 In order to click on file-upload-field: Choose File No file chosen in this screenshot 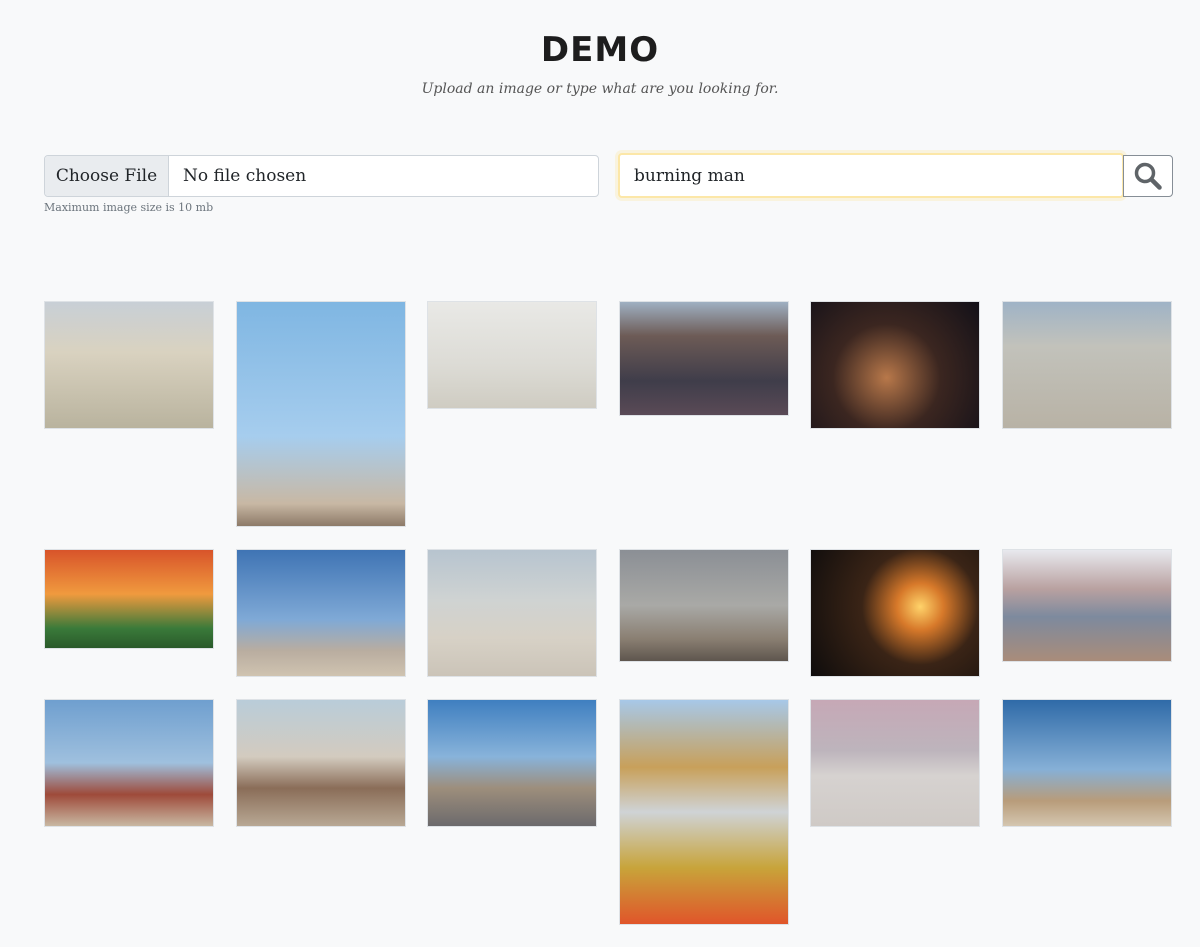, I will do `click(321, 176)`.